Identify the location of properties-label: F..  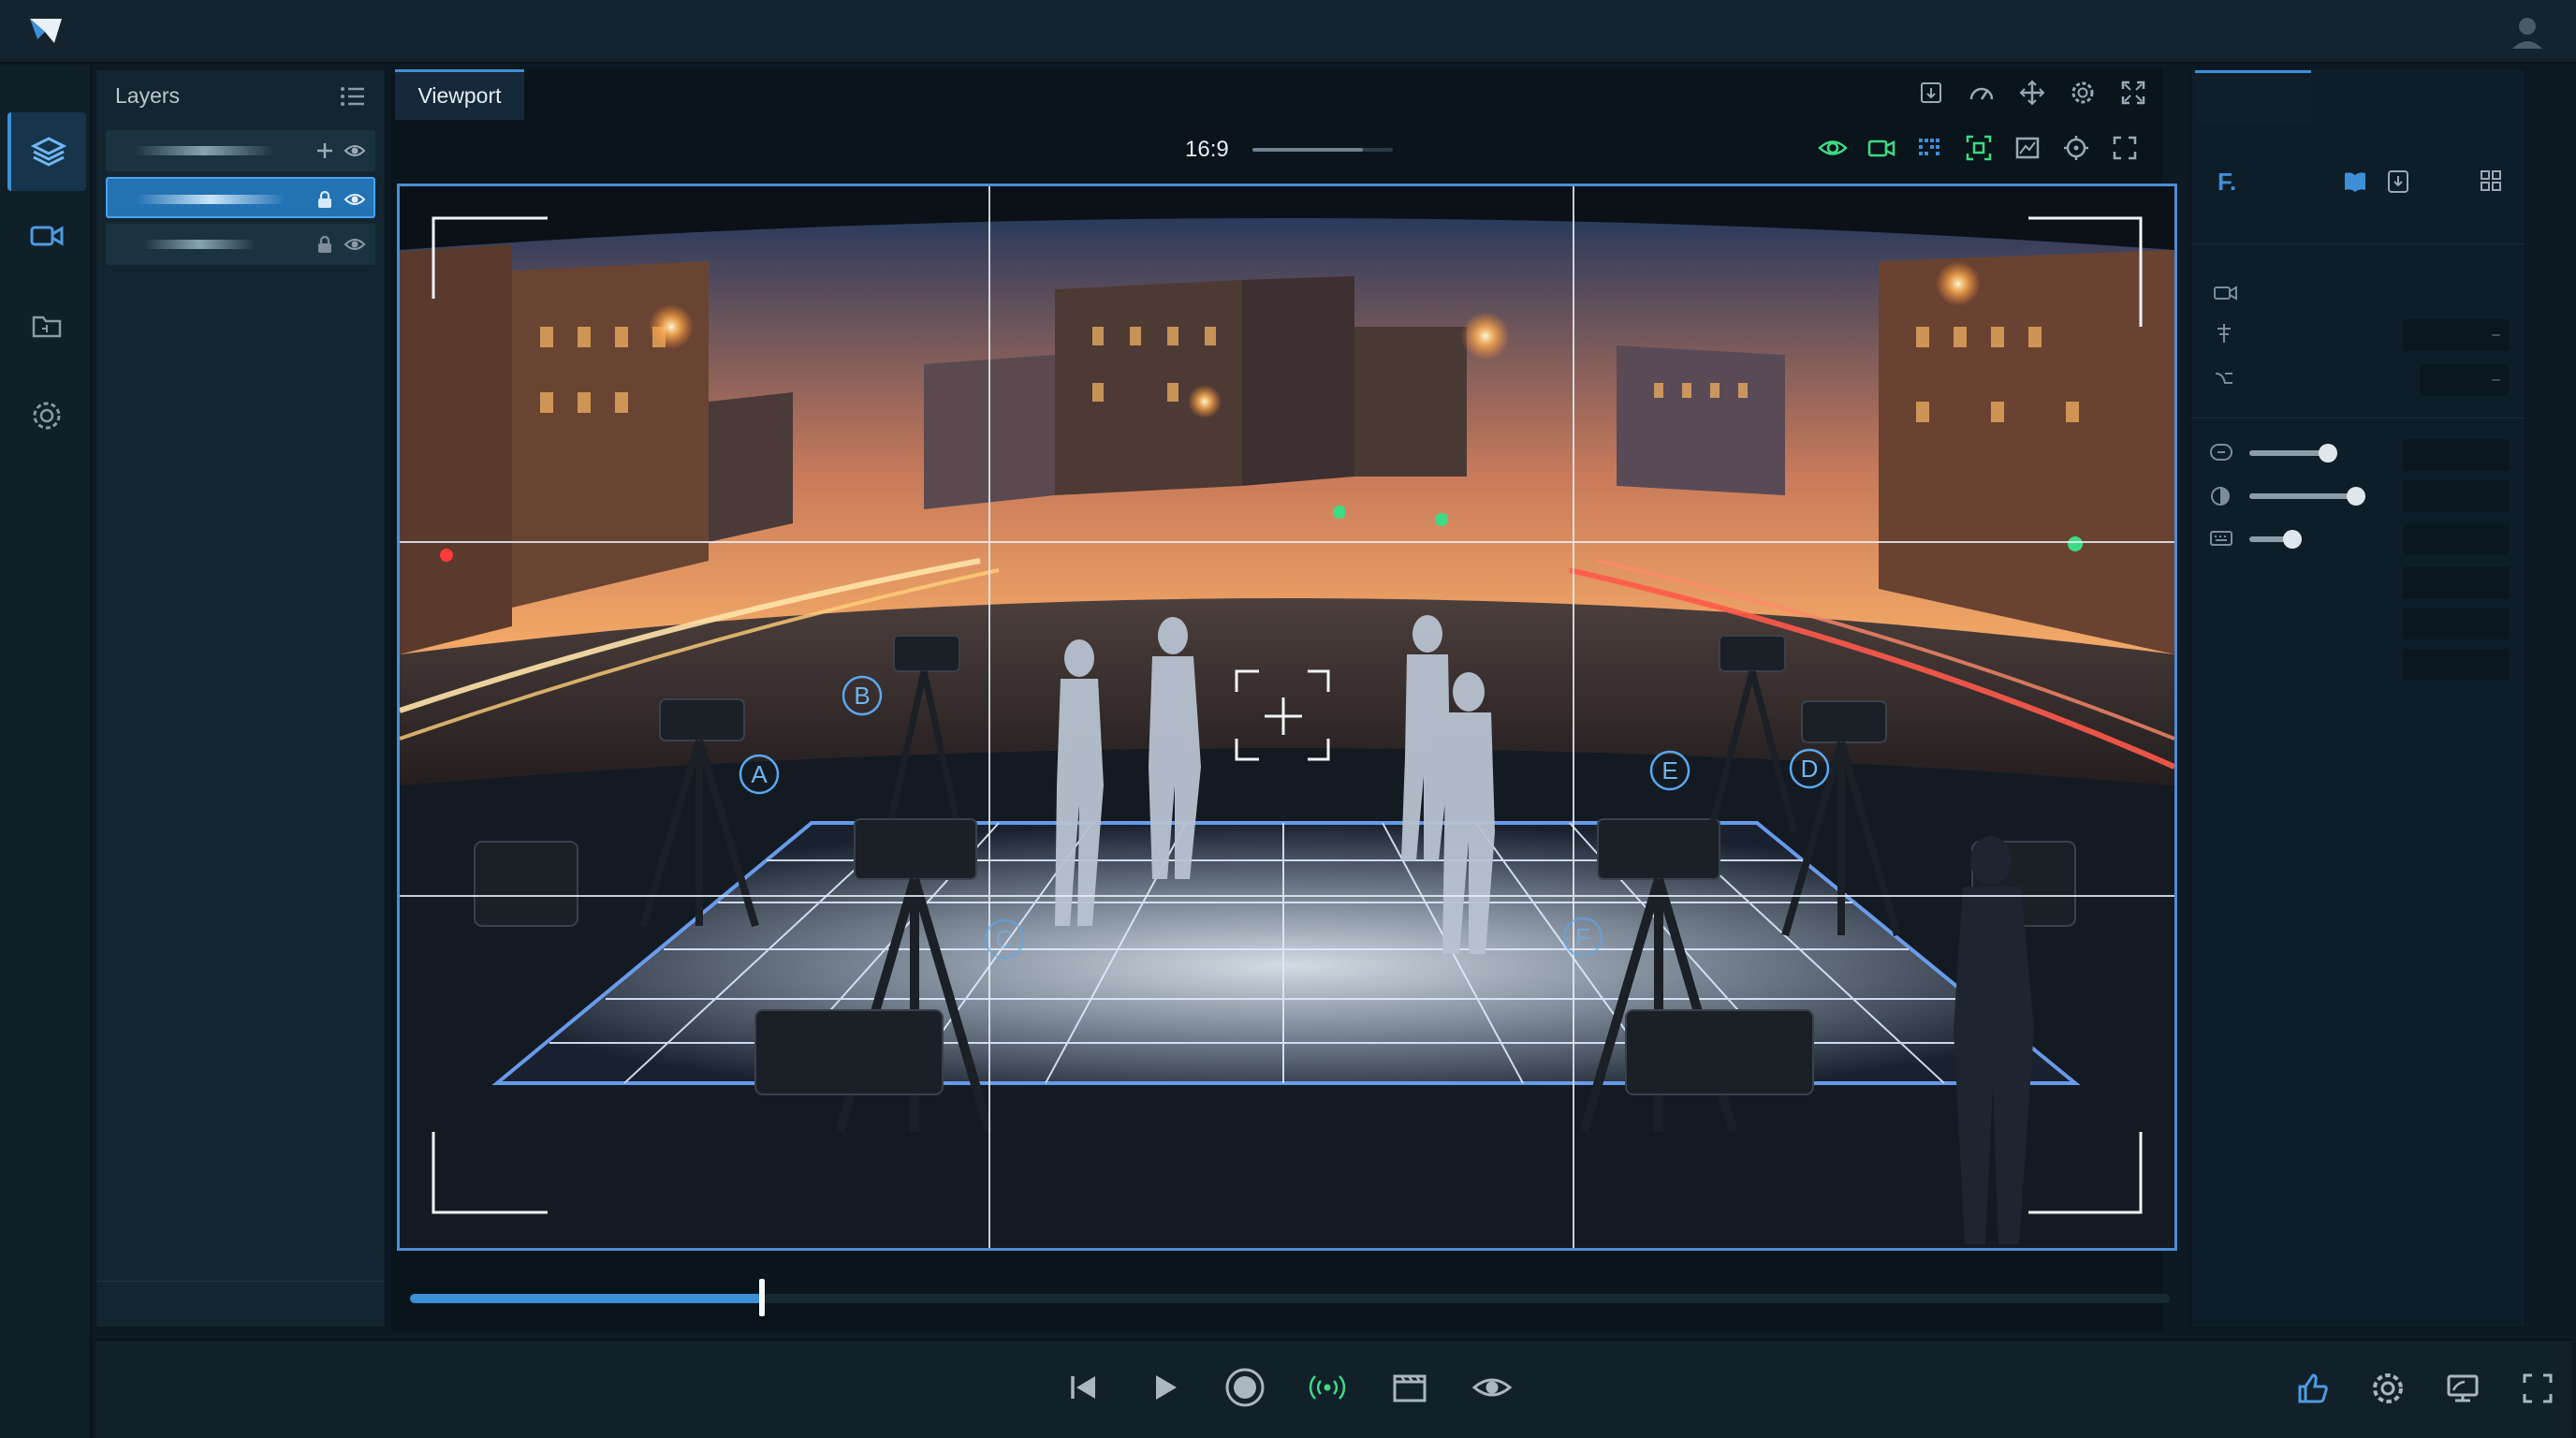
(2227, 182).